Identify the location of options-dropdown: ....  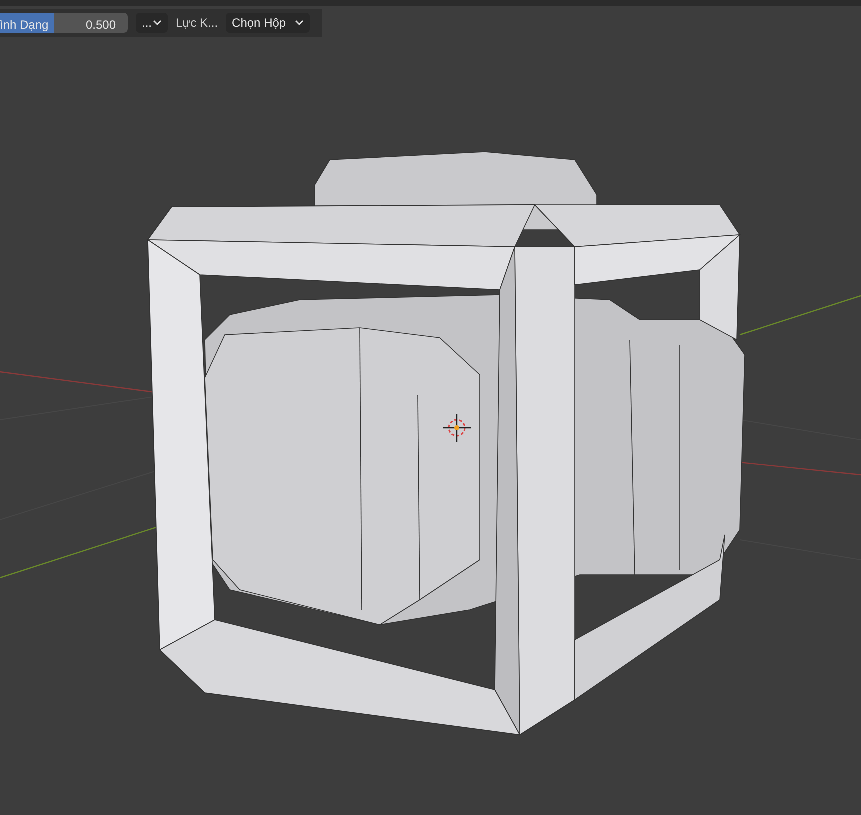
(152, 23).